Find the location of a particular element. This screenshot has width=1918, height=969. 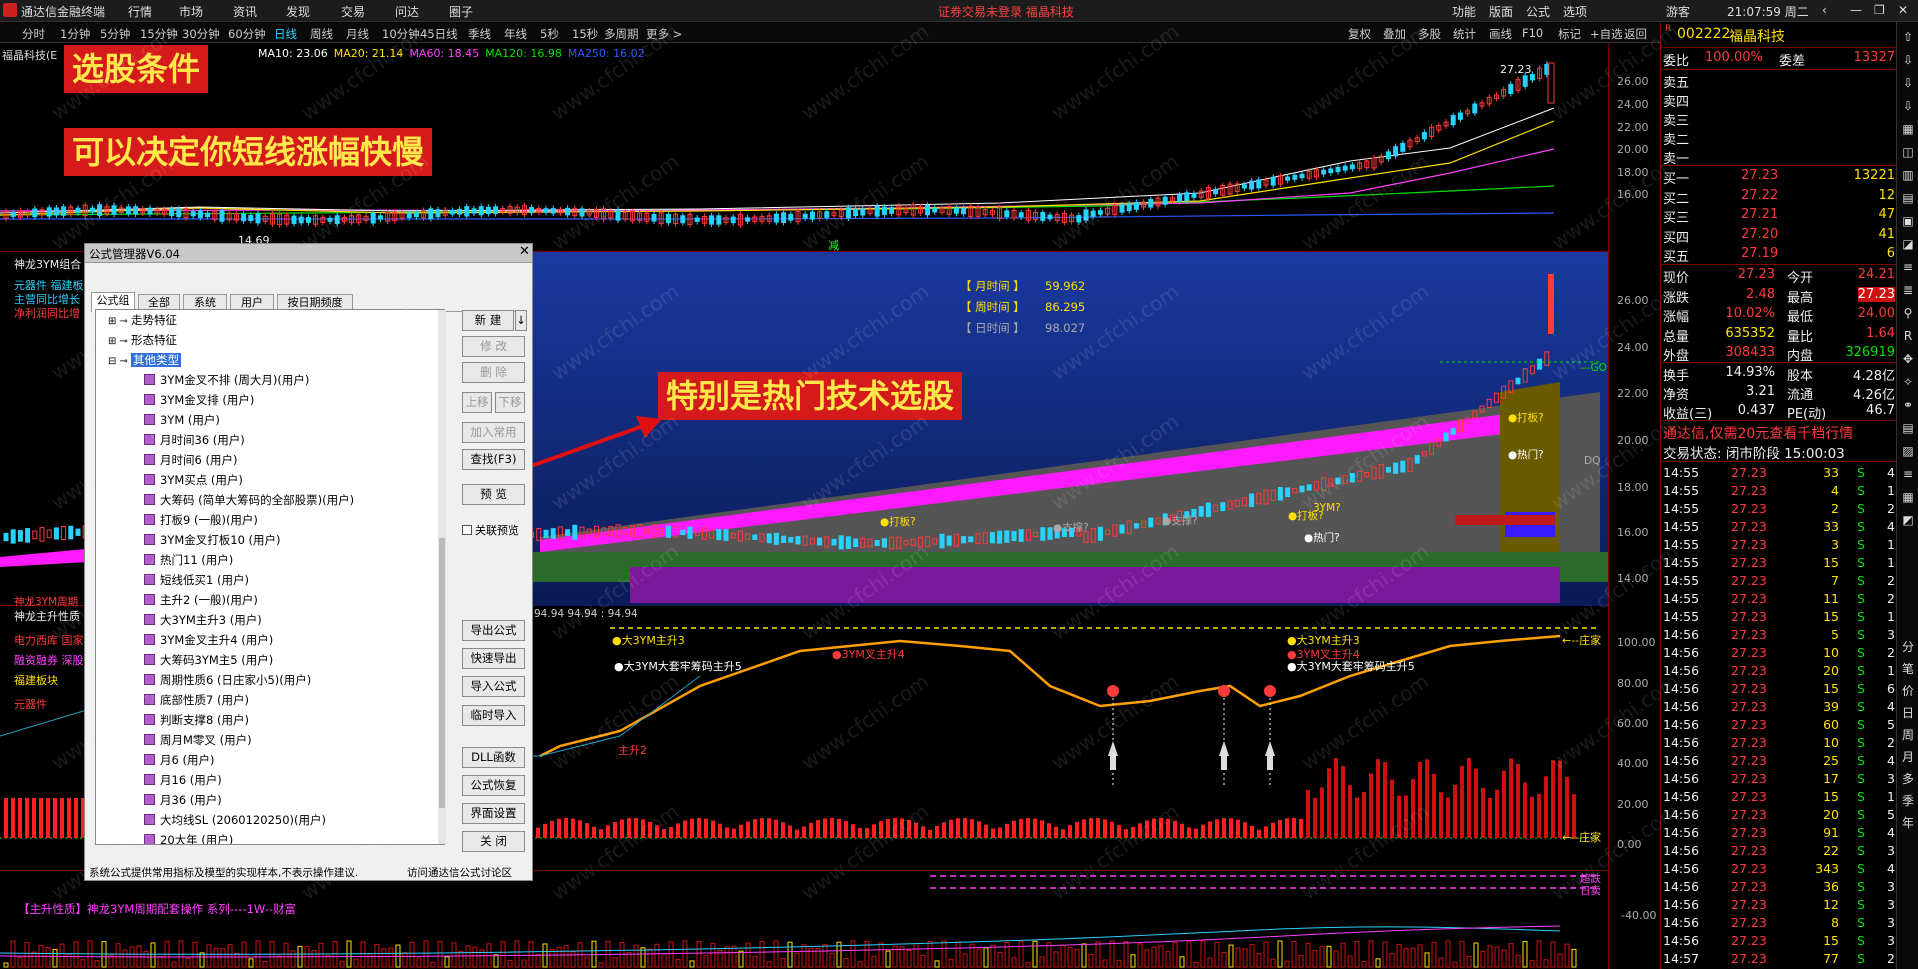

import-formula-button: 导入公式 is located at coordinates (493, 686).